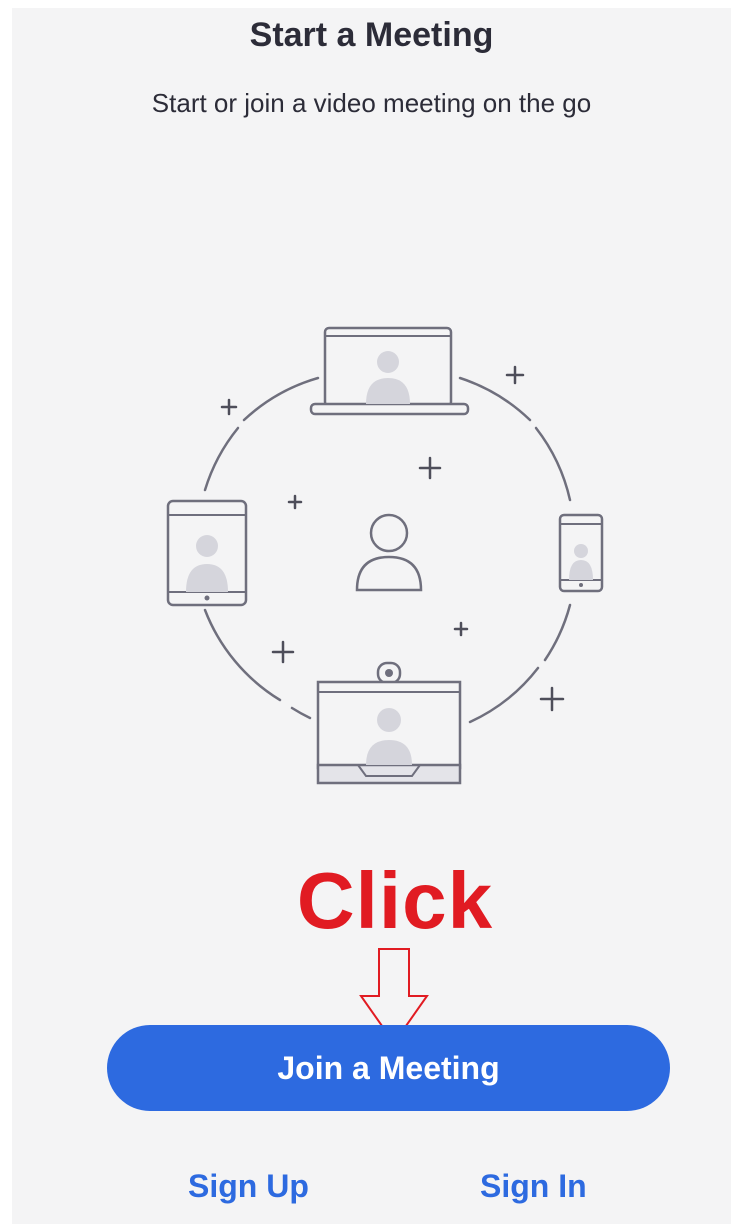  I want to click on top-edge, so click(371, 4).